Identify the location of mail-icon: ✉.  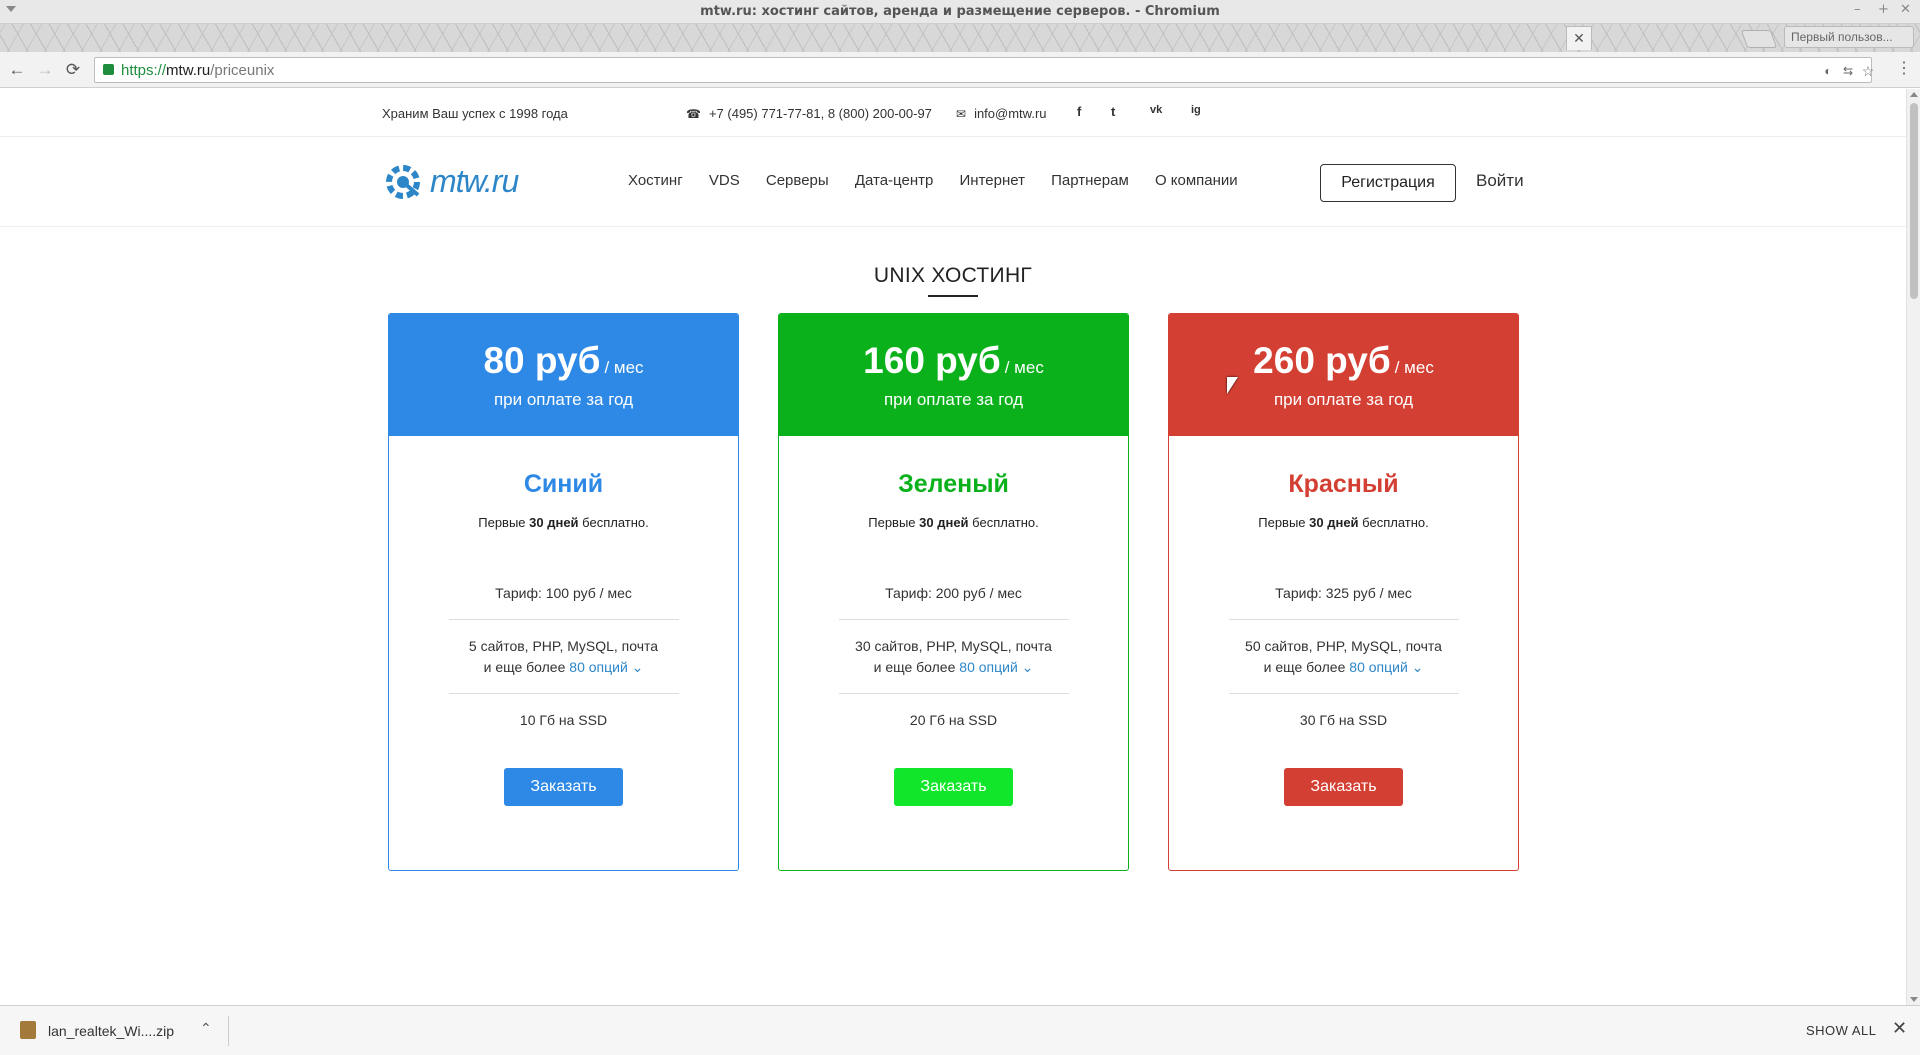
(961, 114).